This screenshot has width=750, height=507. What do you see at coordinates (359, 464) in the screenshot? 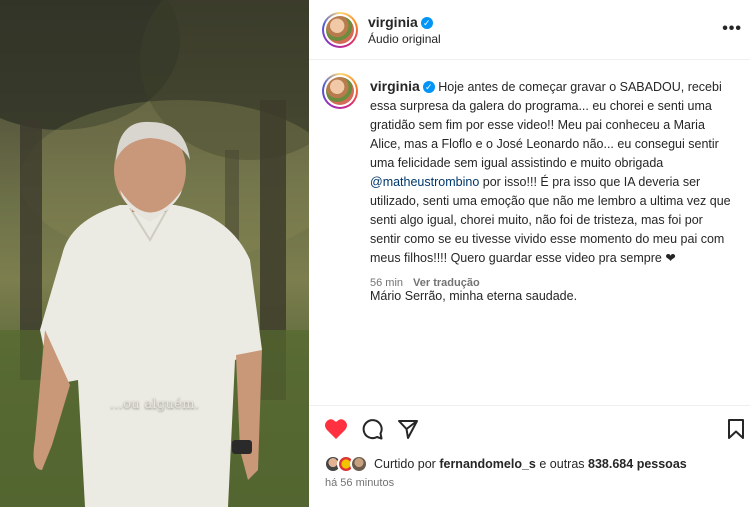
I see `liker-avatar` at bounding box center [359, 464].